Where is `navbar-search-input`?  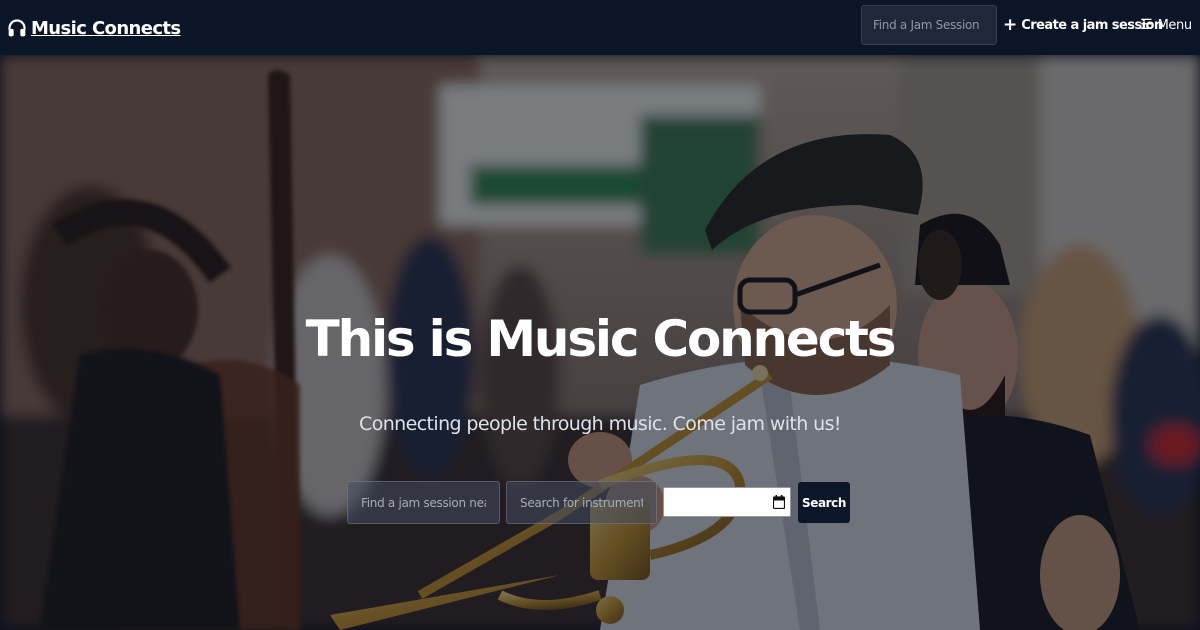
navbar-search-input is located at coordinates (929, 25).